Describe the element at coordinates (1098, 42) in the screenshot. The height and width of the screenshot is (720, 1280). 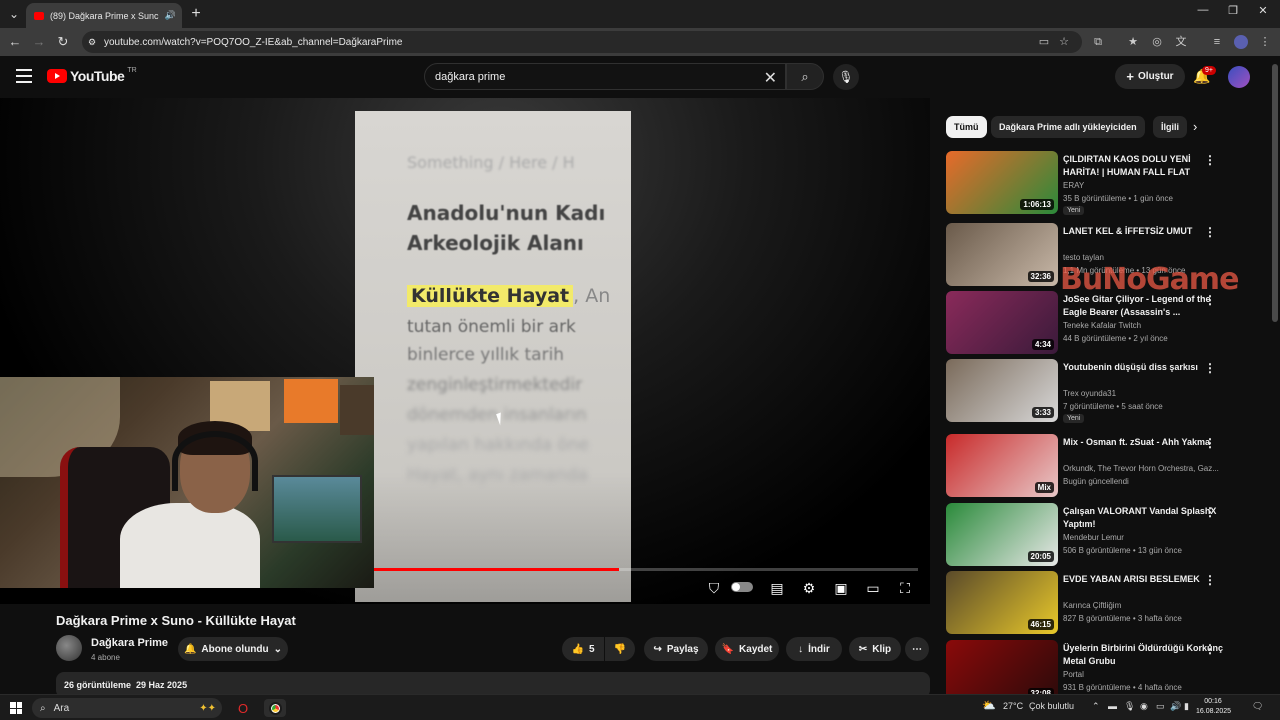
I see `extensions-icon: ⧉` at that location.